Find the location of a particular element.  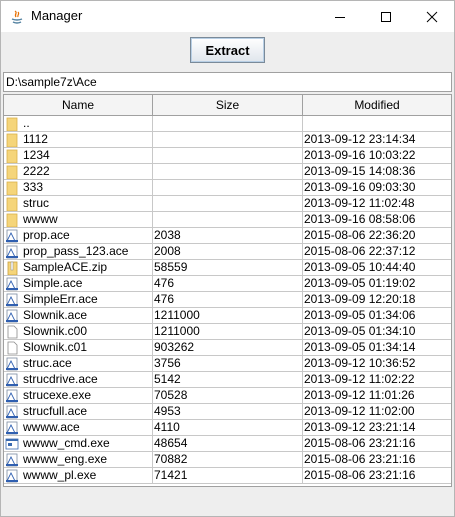

table-row: .. is located at coordinates (227, 124).